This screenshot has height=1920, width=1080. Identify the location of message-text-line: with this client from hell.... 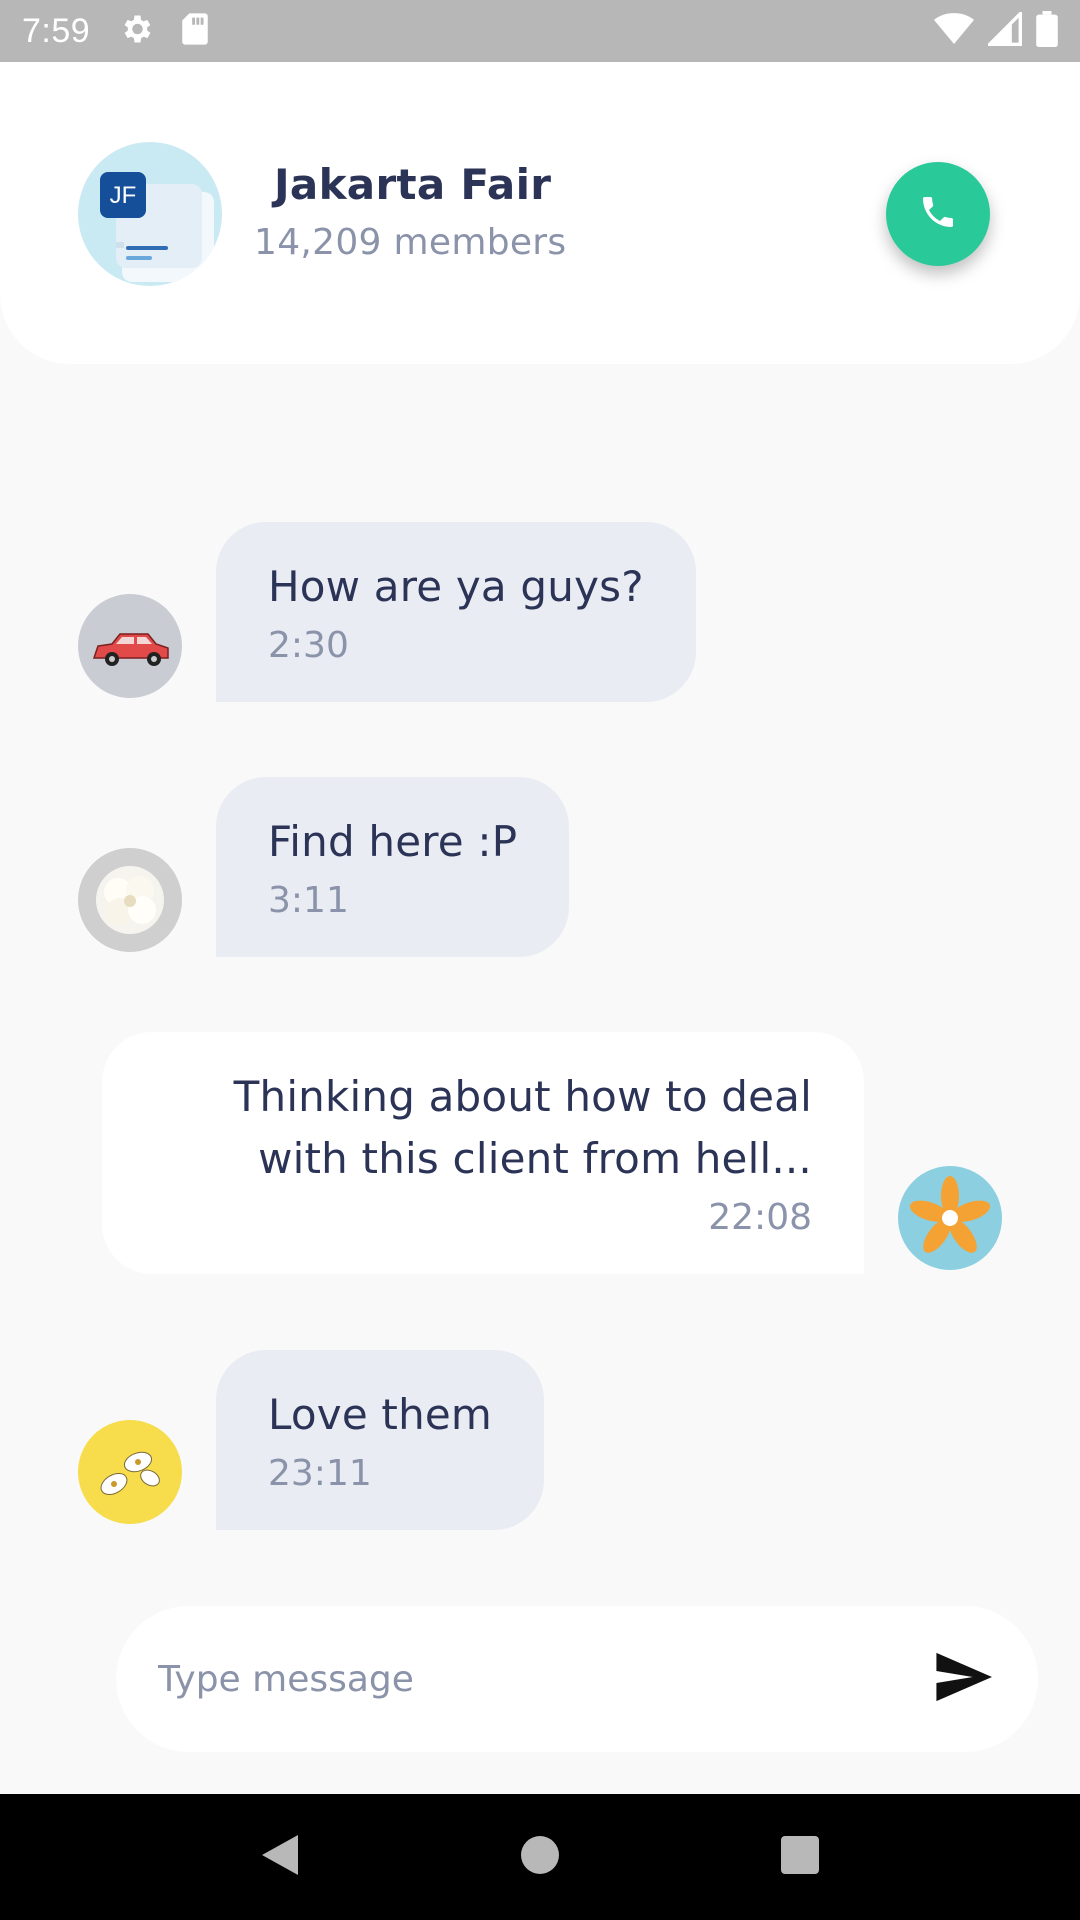
(535, 1158).